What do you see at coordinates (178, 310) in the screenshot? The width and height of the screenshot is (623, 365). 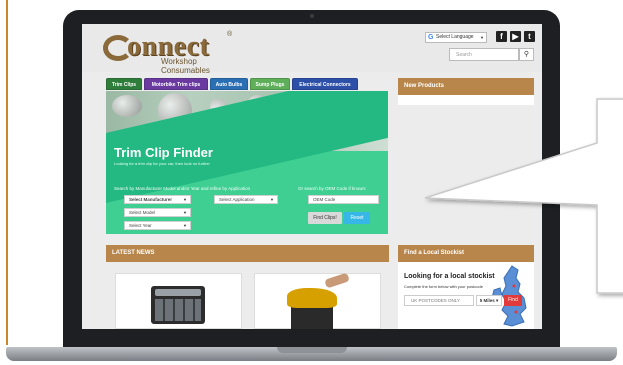 I see `case-compartments` at bounding box center [178, 310].